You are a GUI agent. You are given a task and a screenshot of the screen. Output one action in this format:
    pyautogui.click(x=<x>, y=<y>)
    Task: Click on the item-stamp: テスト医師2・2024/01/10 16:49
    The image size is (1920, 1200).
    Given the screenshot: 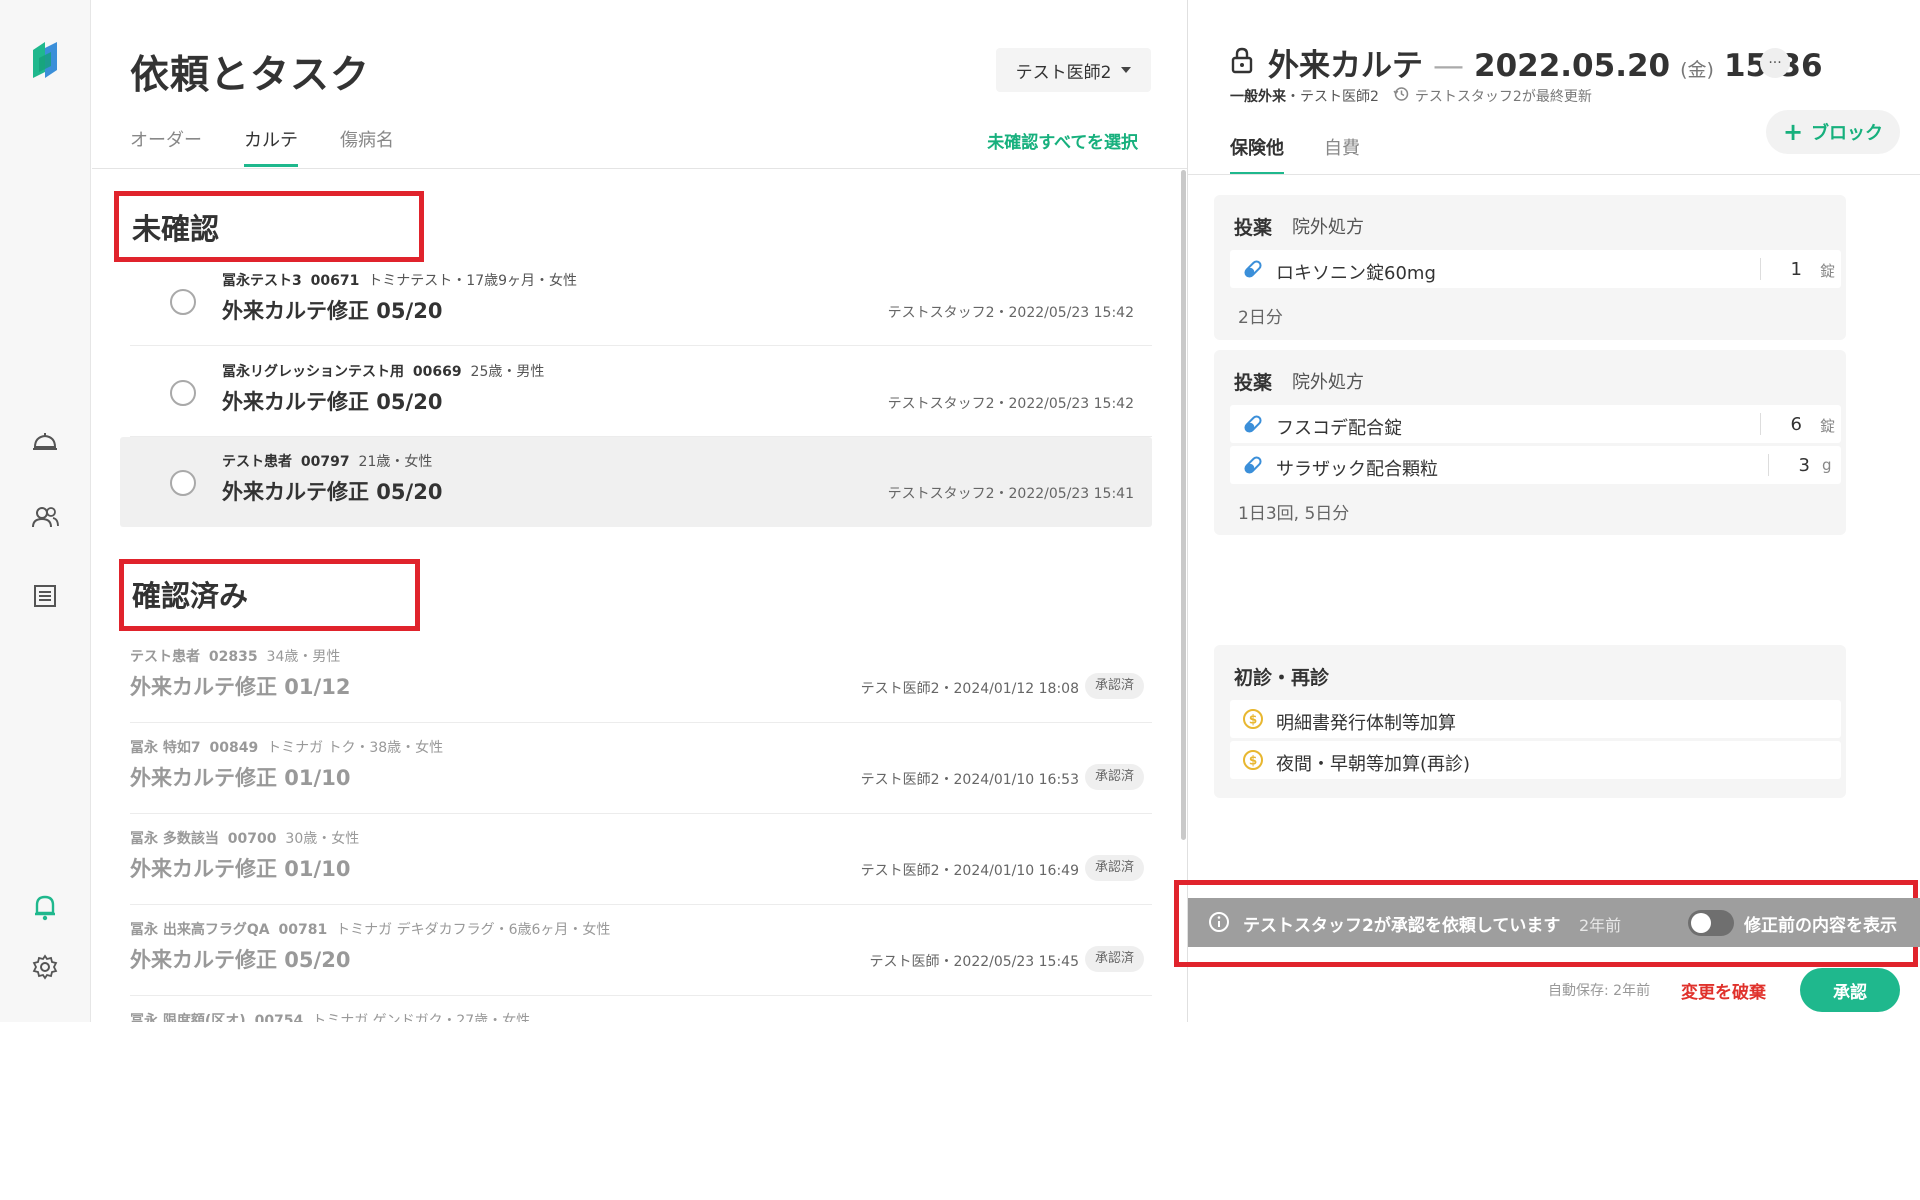 What is the action you would take?
    pyautogui.click(x=969, y=871)
    